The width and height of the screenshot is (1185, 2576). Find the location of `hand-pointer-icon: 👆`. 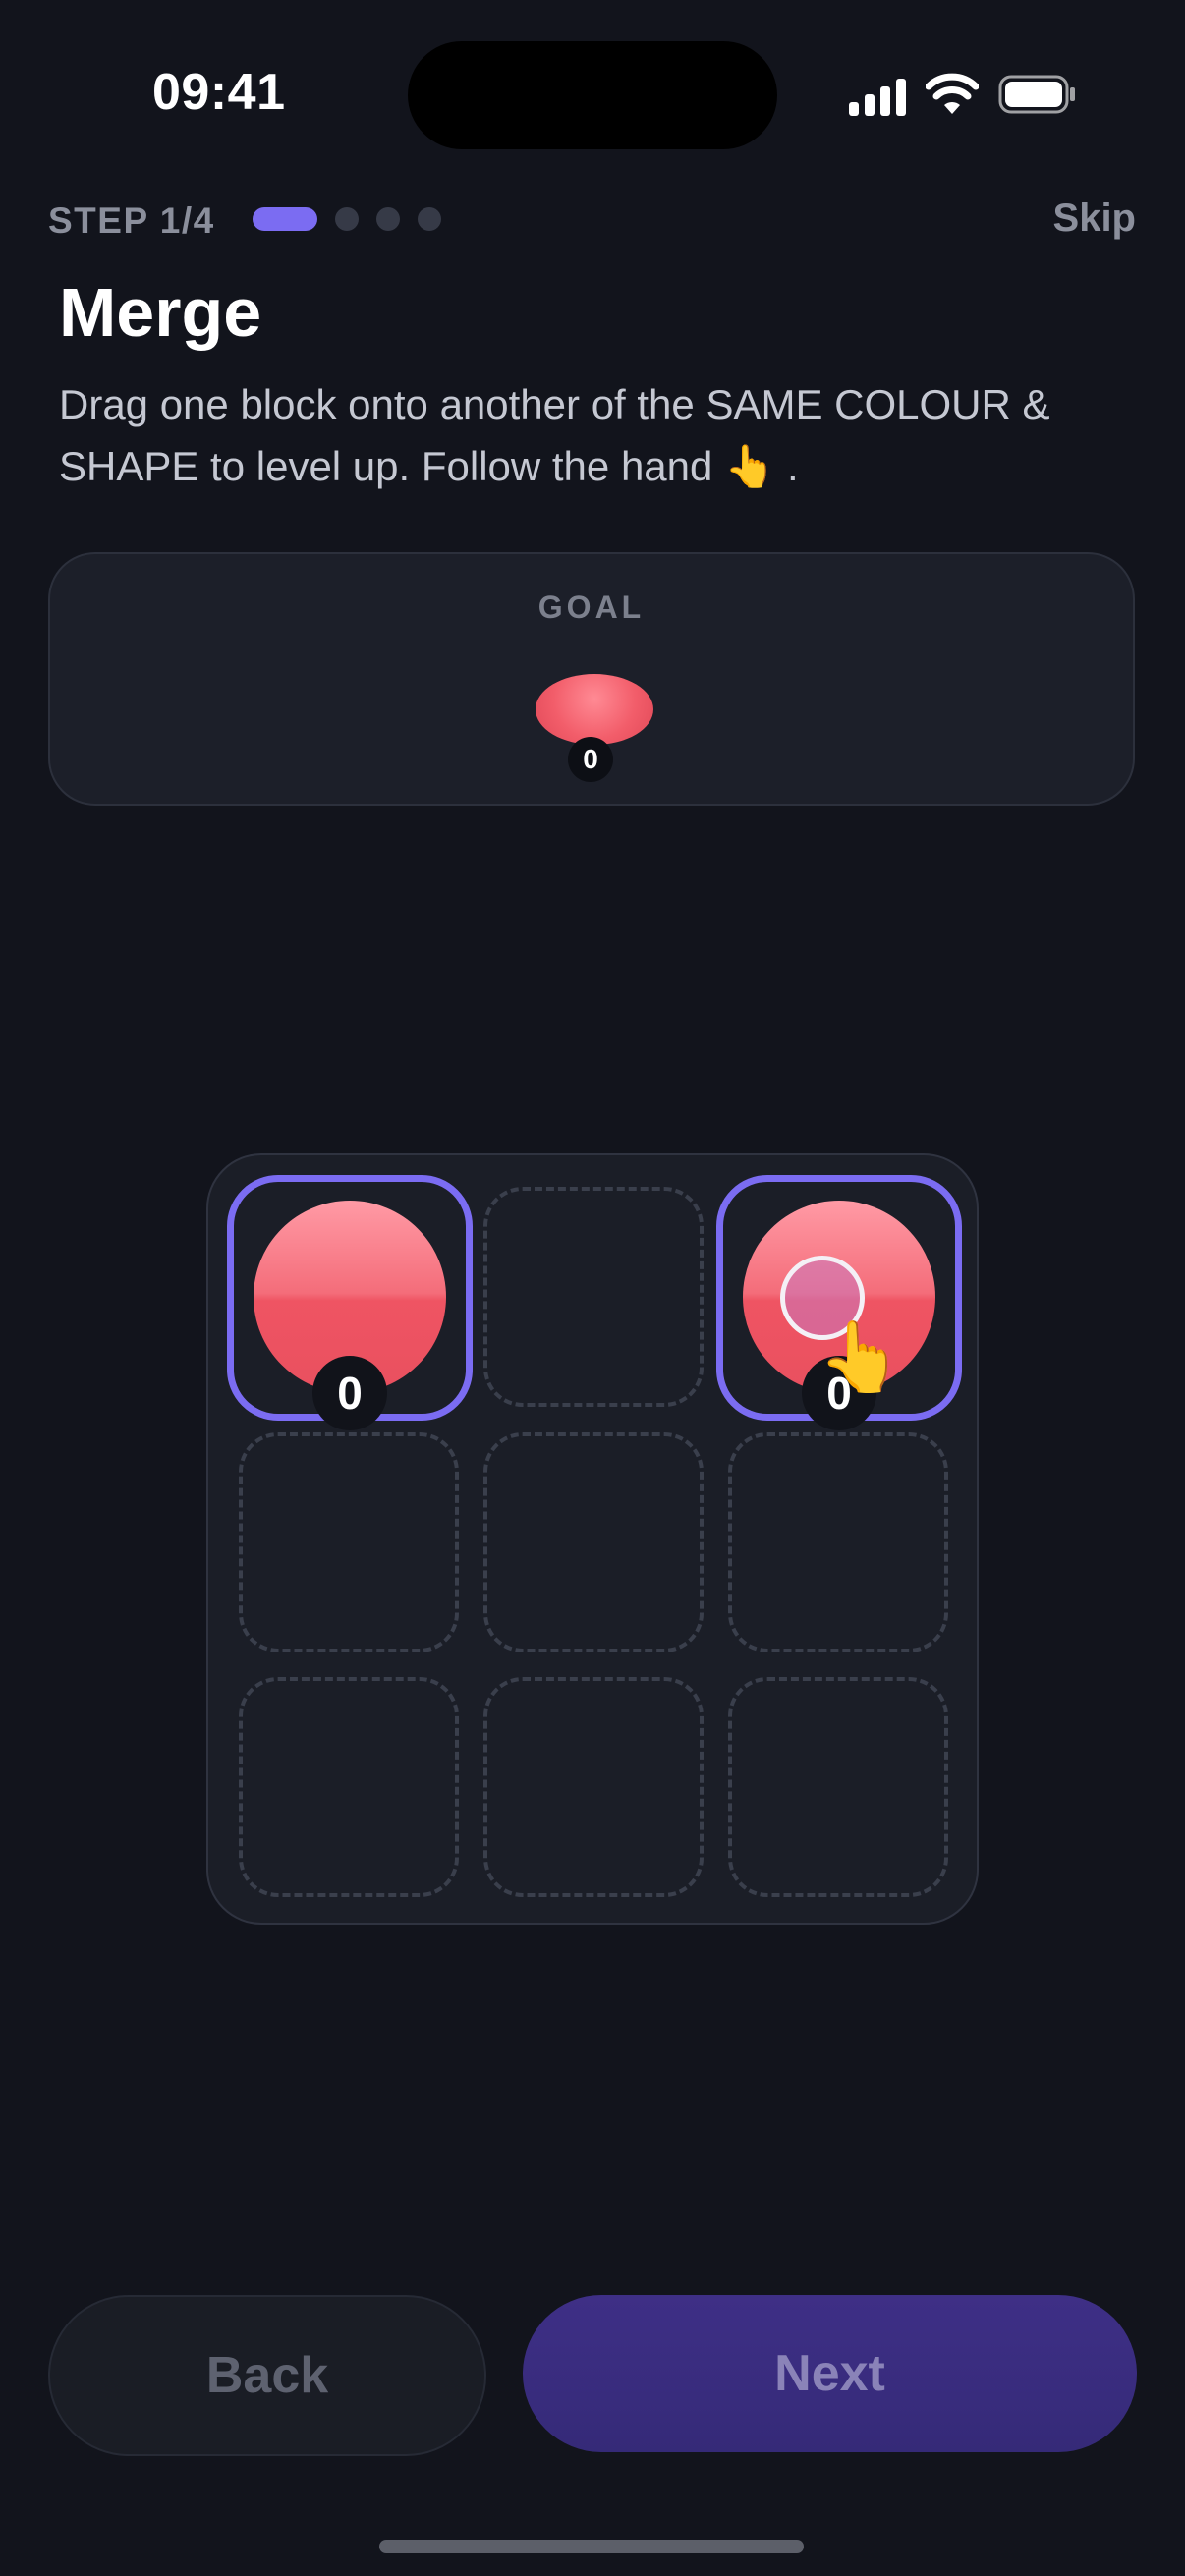

hand-pointer-icon: 👆 is located at coordinates (861, 1356).